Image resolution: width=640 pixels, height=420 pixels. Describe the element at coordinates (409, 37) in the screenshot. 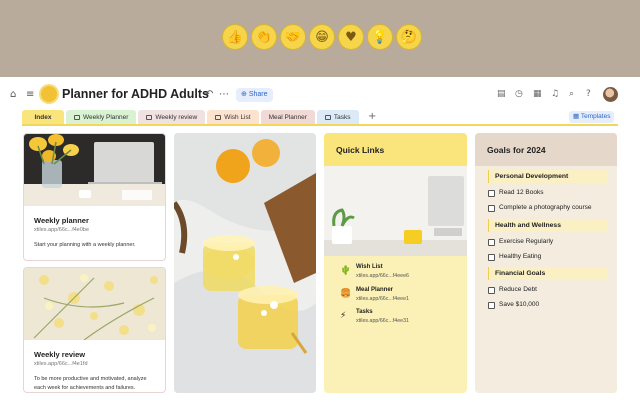

I see `thinking-face-icon: 🤔` at that location.